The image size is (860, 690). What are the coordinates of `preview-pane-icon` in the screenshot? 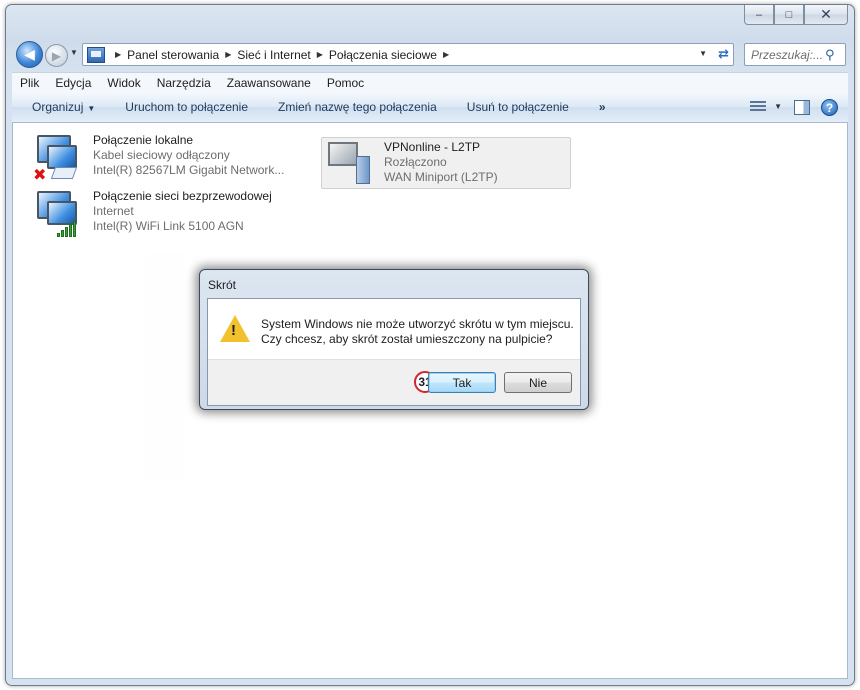 It's located at (802, 107).